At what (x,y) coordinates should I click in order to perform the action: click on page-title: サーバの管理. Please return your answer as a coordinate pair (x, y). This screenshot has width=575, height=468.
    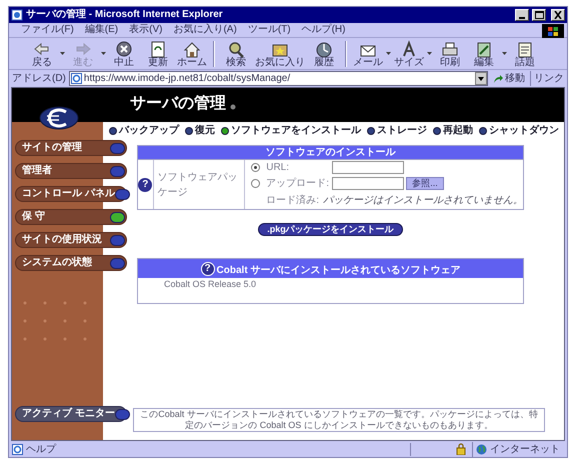
    Looking at the image, I should click on (178, 104).